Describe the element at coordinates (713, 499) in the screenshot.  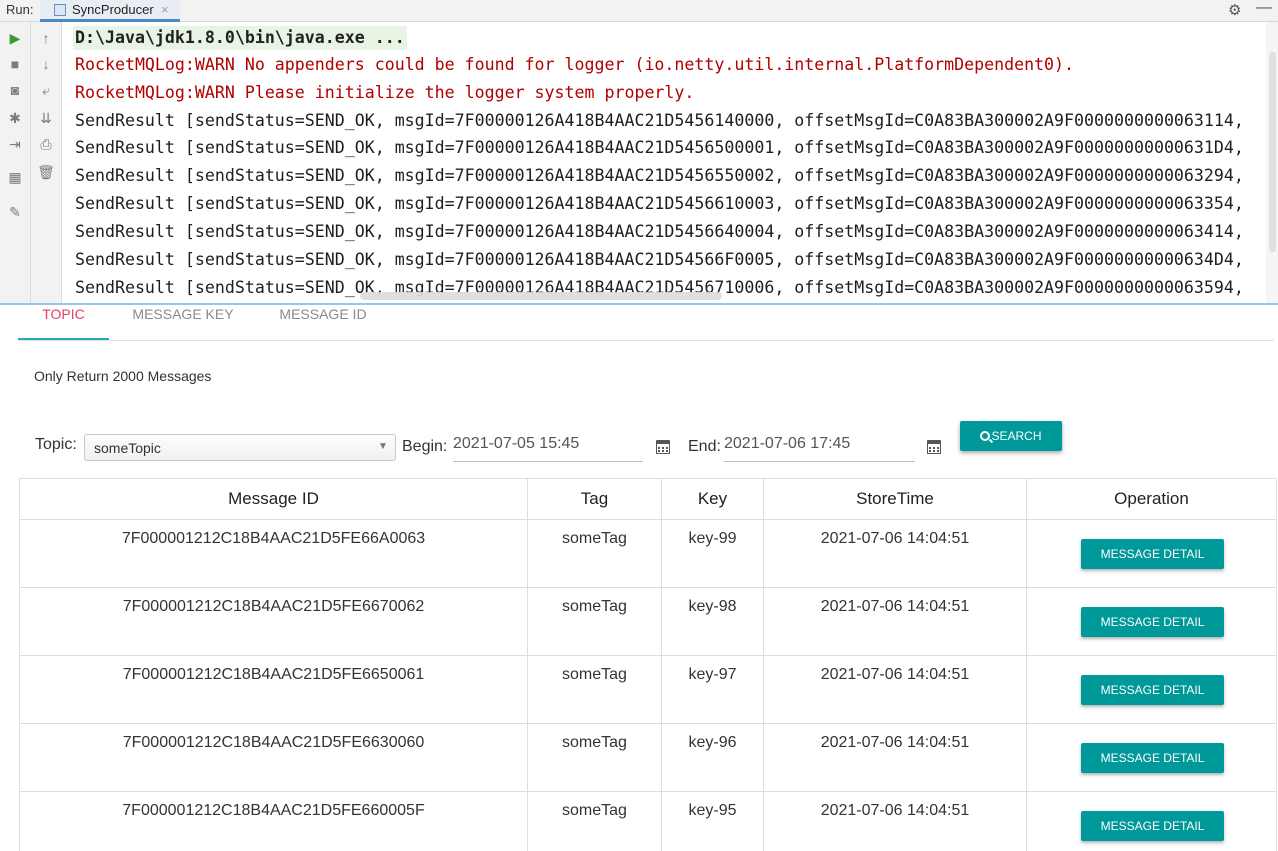
I see `column-header-key: Key` at that location.